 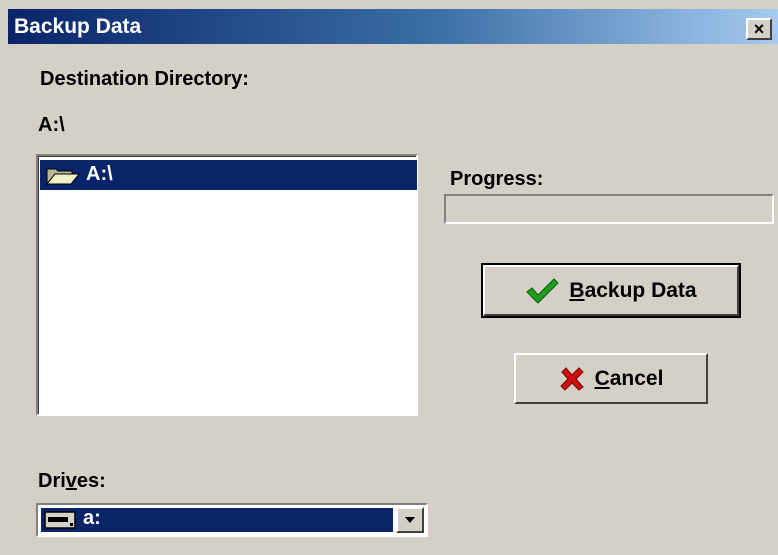 I want to click on backup-data-button: Backup Data, so click(x=611, y=290).